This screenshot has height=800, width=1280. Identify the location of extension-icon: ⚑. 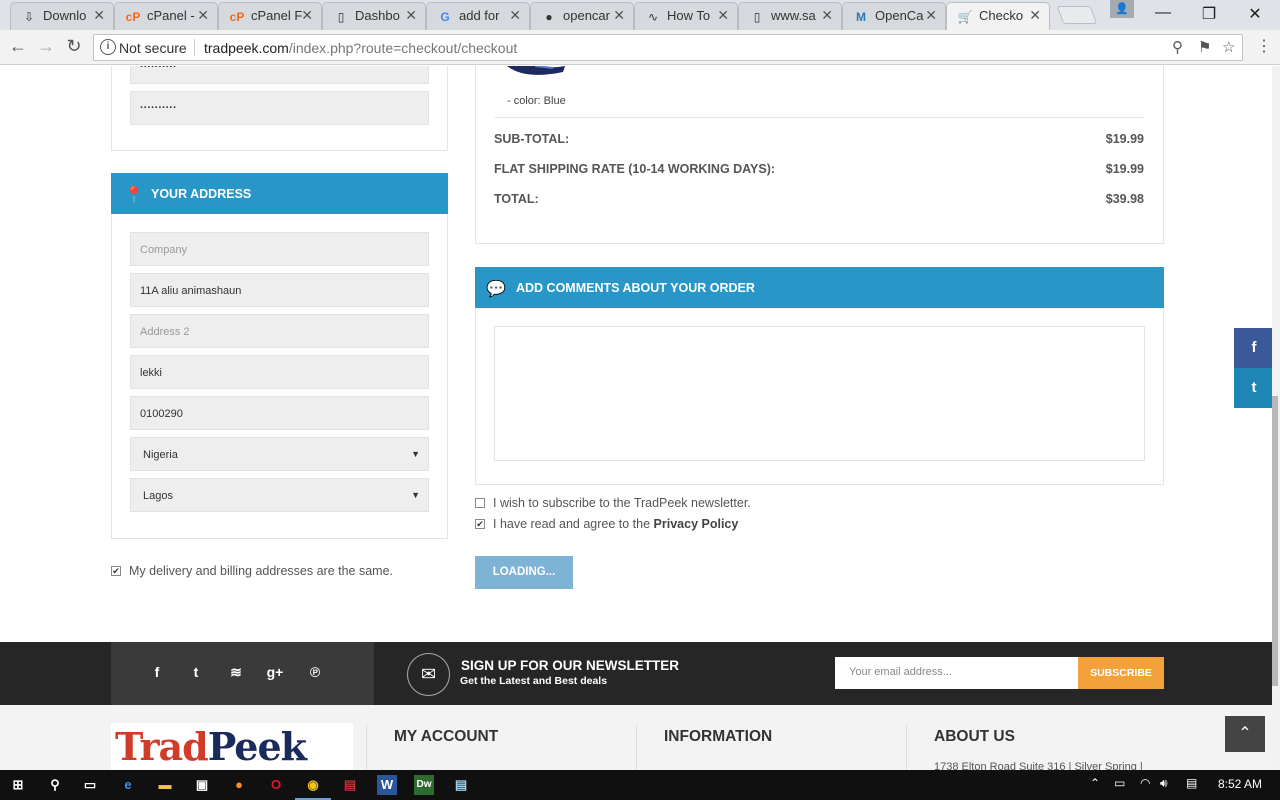
(1204, 47).